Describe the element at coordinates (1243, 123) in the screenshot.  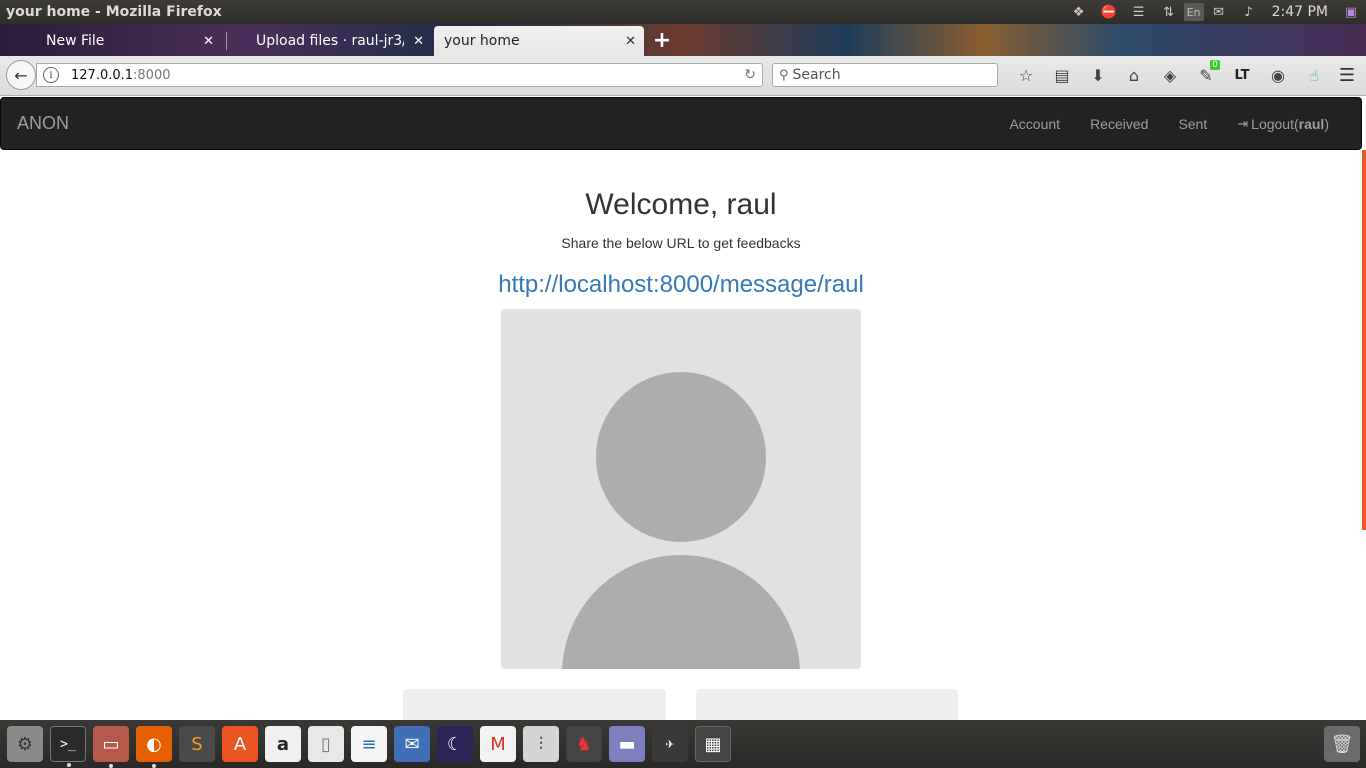
I see `logout-icon: ⇥` at that location.